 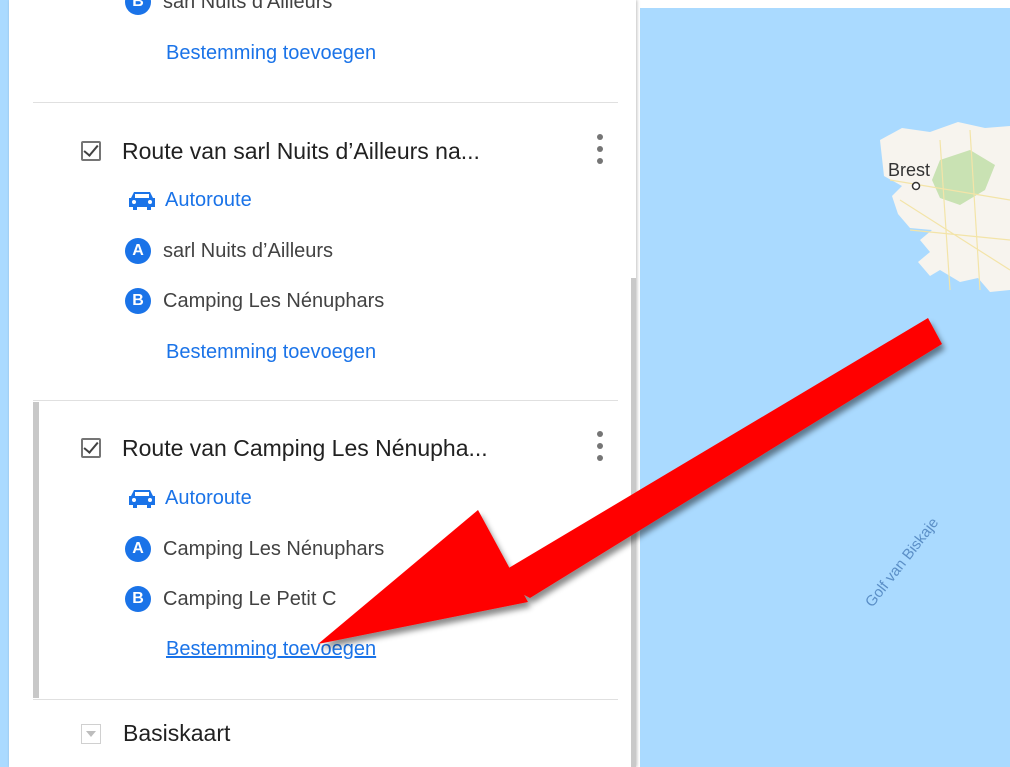 What do you see at coordinates (36, 550) in the screenshot?
I see `active-layer-indicator` at bounding box center [36, 550].